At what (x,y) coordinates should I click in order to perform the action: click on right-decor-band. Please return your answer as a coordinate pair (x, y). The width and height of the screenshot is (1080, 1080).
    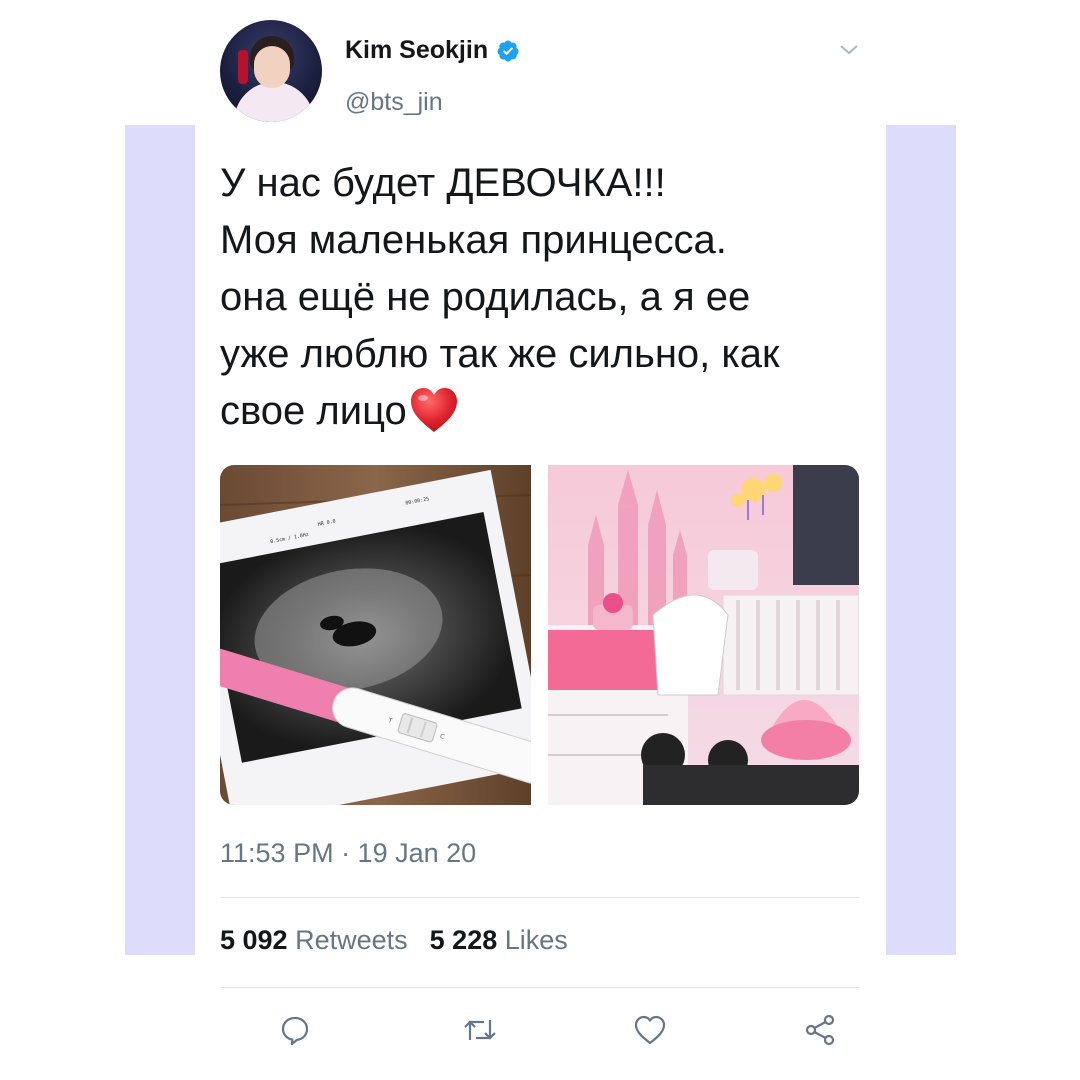
    Looking at the image, I should click on (921, 540).